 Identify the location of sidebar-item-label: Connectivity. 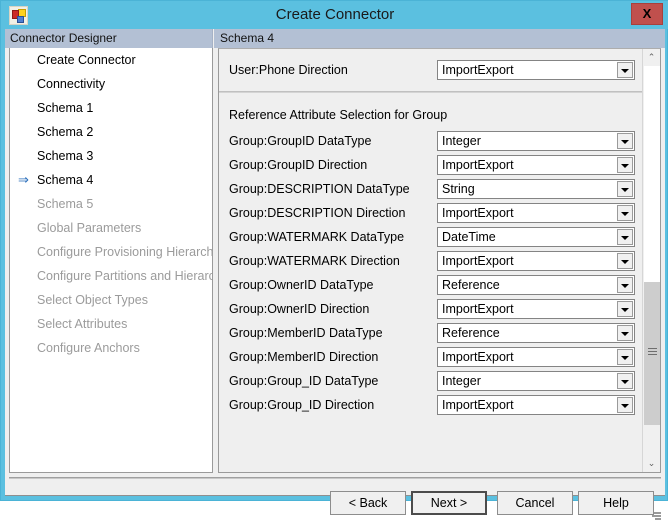
(71, 84).